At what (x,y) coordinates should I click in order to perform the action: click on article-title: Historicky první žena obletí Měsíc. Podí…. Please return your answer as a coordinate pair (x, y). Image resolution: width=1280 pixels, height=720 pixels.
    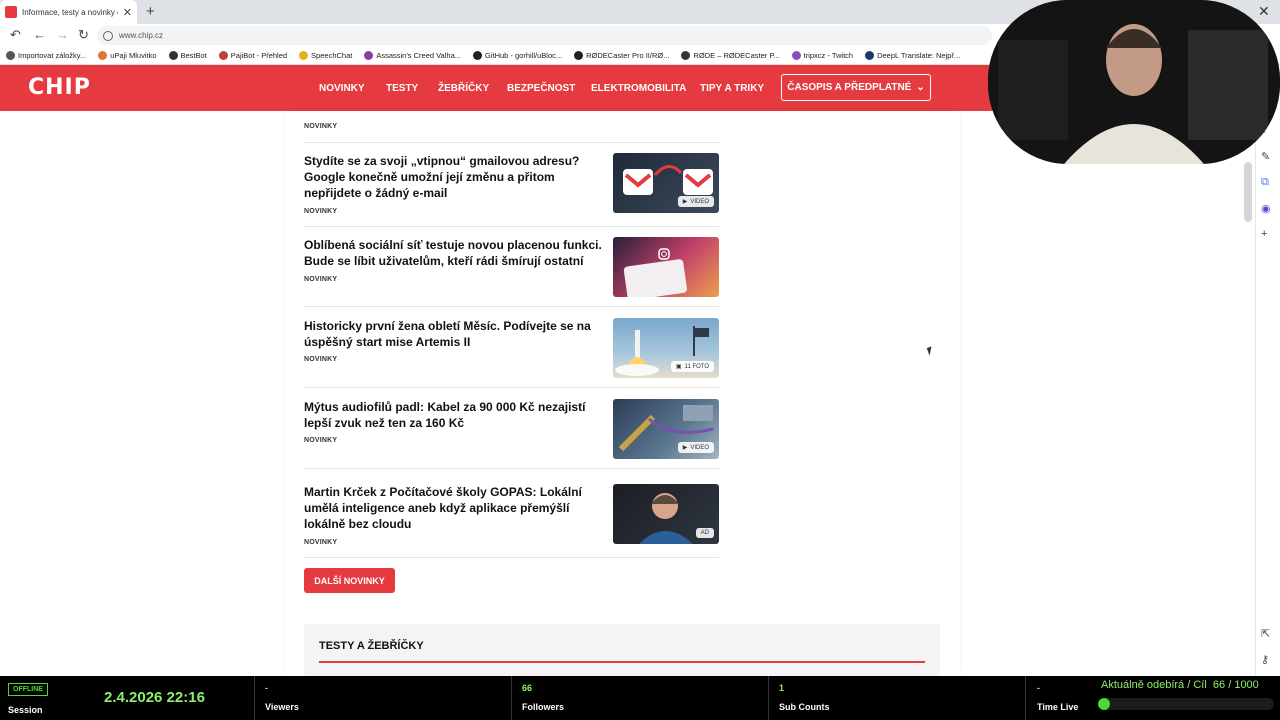
    Looking at the image, I should click on (454, 334).